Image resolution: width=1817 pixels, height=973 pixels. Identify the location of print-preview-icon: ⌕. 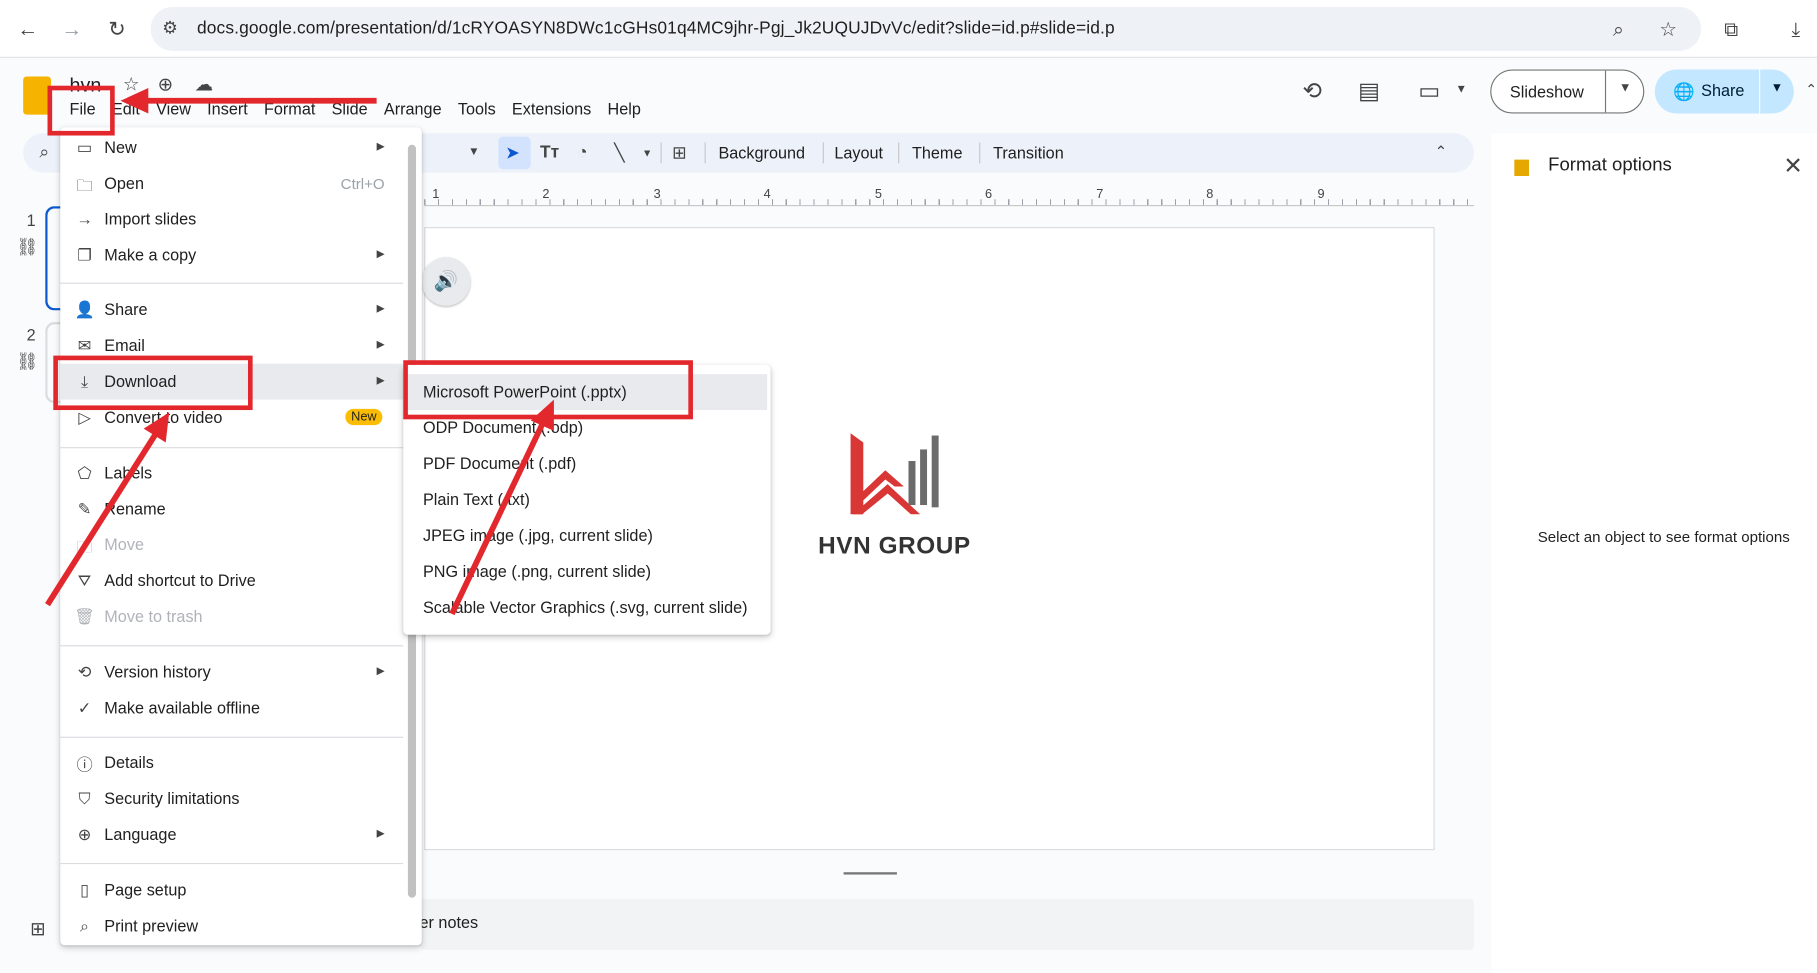
(85, 925).